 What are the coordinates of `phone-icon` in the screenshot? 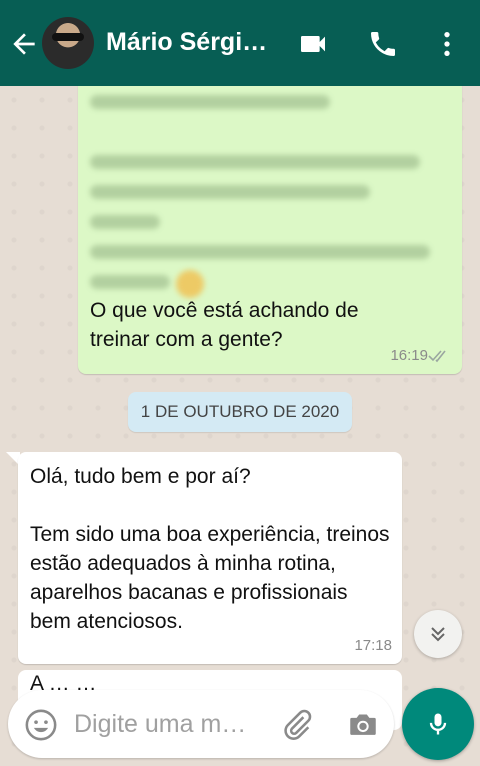 It's located at (383, 44).